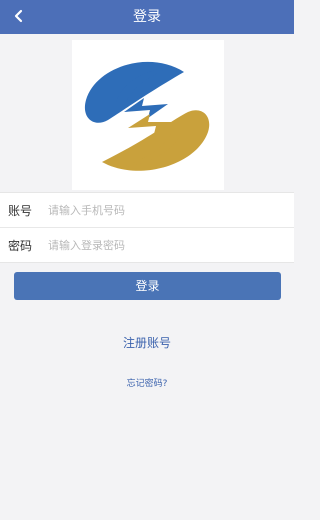 Image resolution: width=320 pixels, height=520 pixels. Describe the element at coordinates (20, 210) in the screenshot. I see `account-label: 账号` at that location.